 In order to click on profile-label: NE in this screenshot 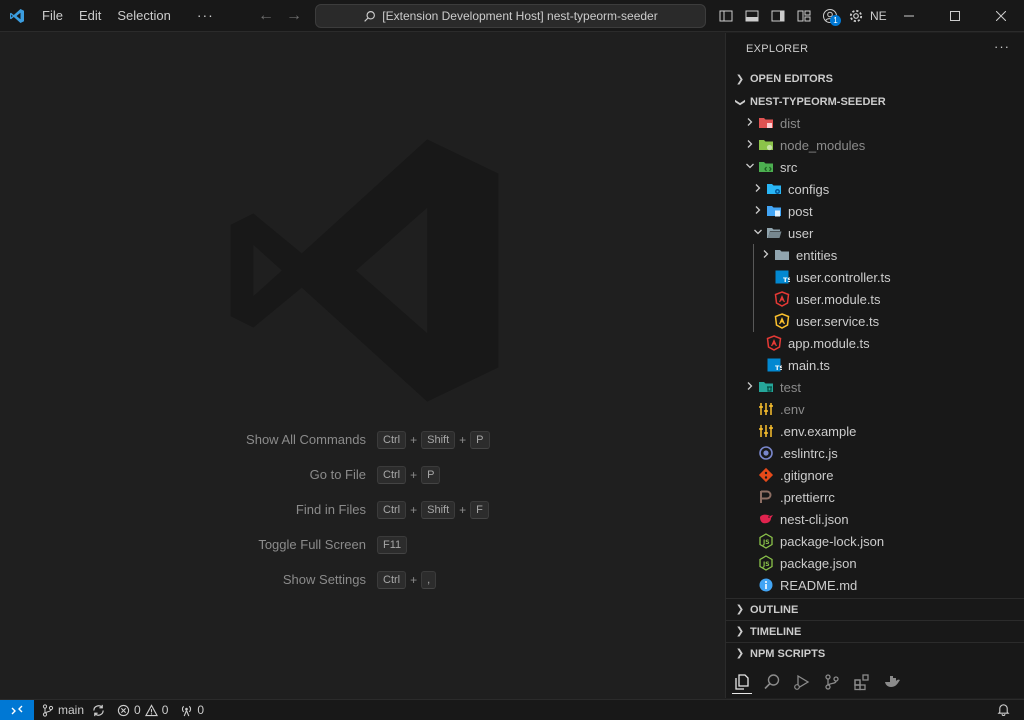, I will do `click(878, 16)`.